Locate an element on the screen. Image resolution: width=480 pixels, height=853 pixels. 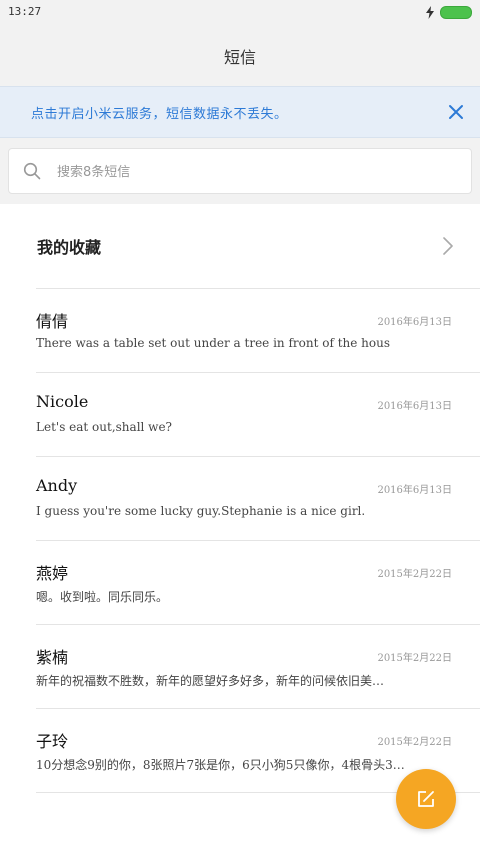
charging-icon is located at coordinates (430, 12).